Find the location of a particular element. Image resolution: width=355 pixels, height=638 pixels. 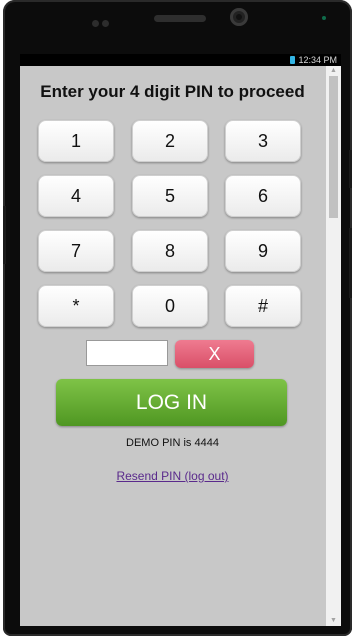

speaker-grille is located at coordinates (180, 18).